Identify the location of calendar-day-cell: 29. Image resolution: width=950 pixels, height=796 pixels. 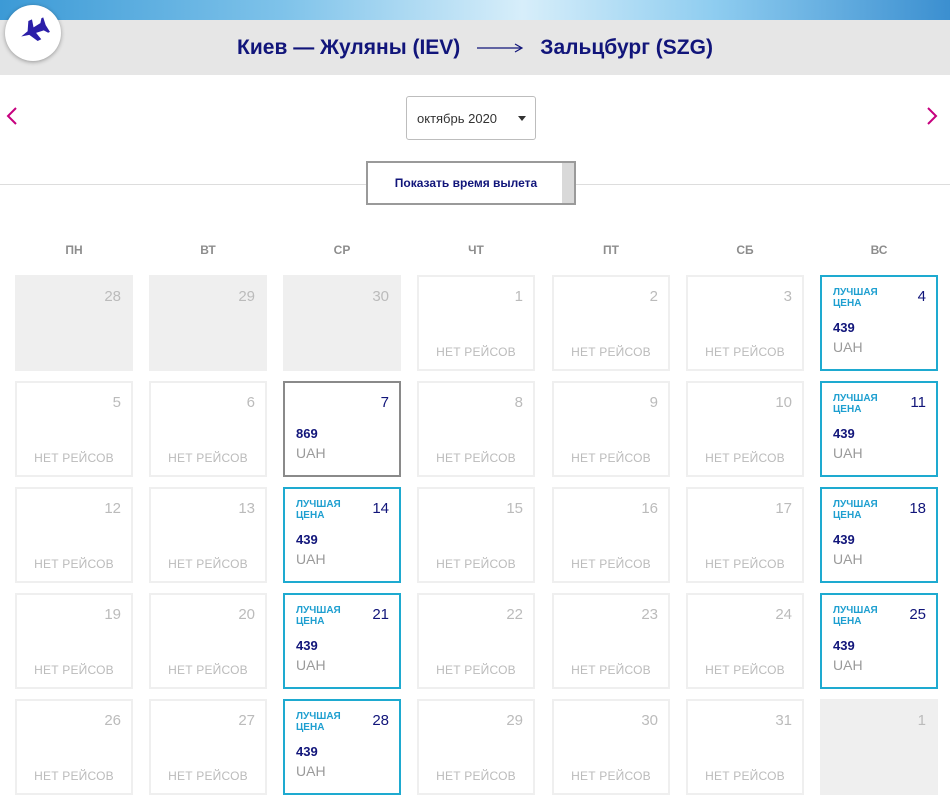
(208, 323).